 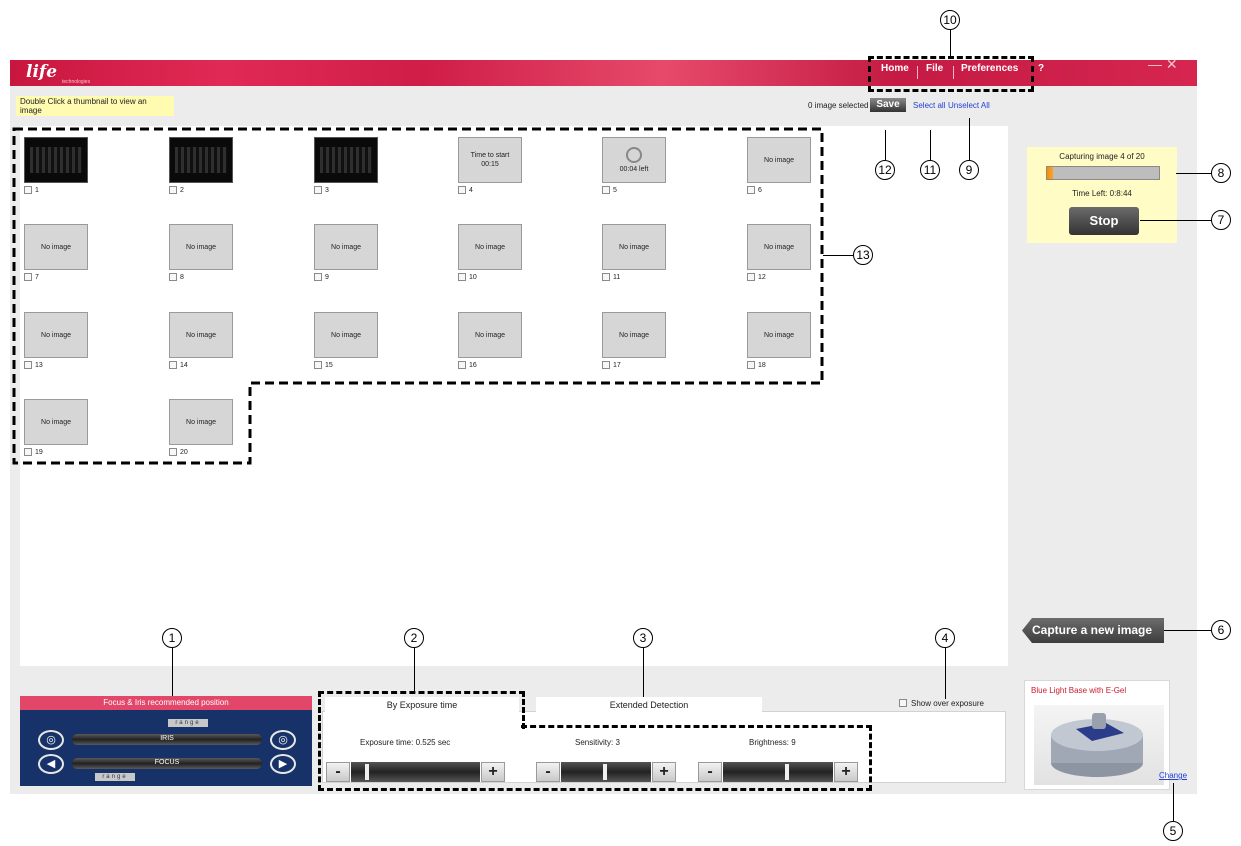 I want to click on callout-4: 4, so click(x=945, y=638).